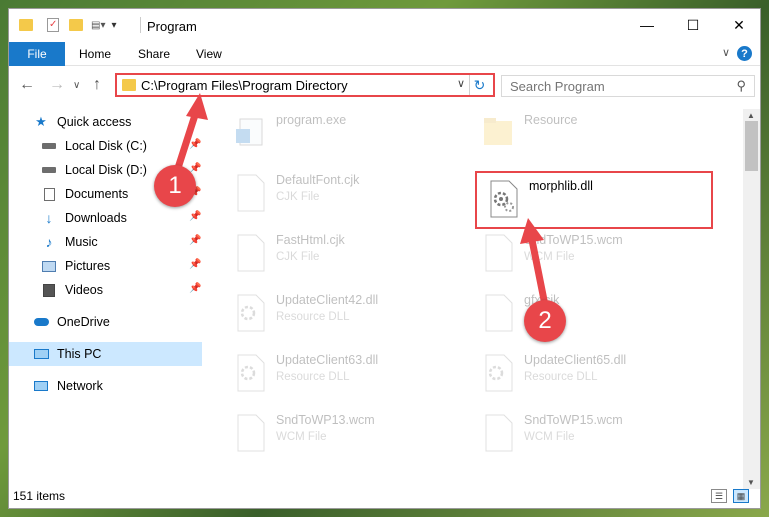 This screenshot has width=769, height=517. Describe the element at coordinates (545, 321) in the screenshot. I see `step-2-badge: 2` at that location.